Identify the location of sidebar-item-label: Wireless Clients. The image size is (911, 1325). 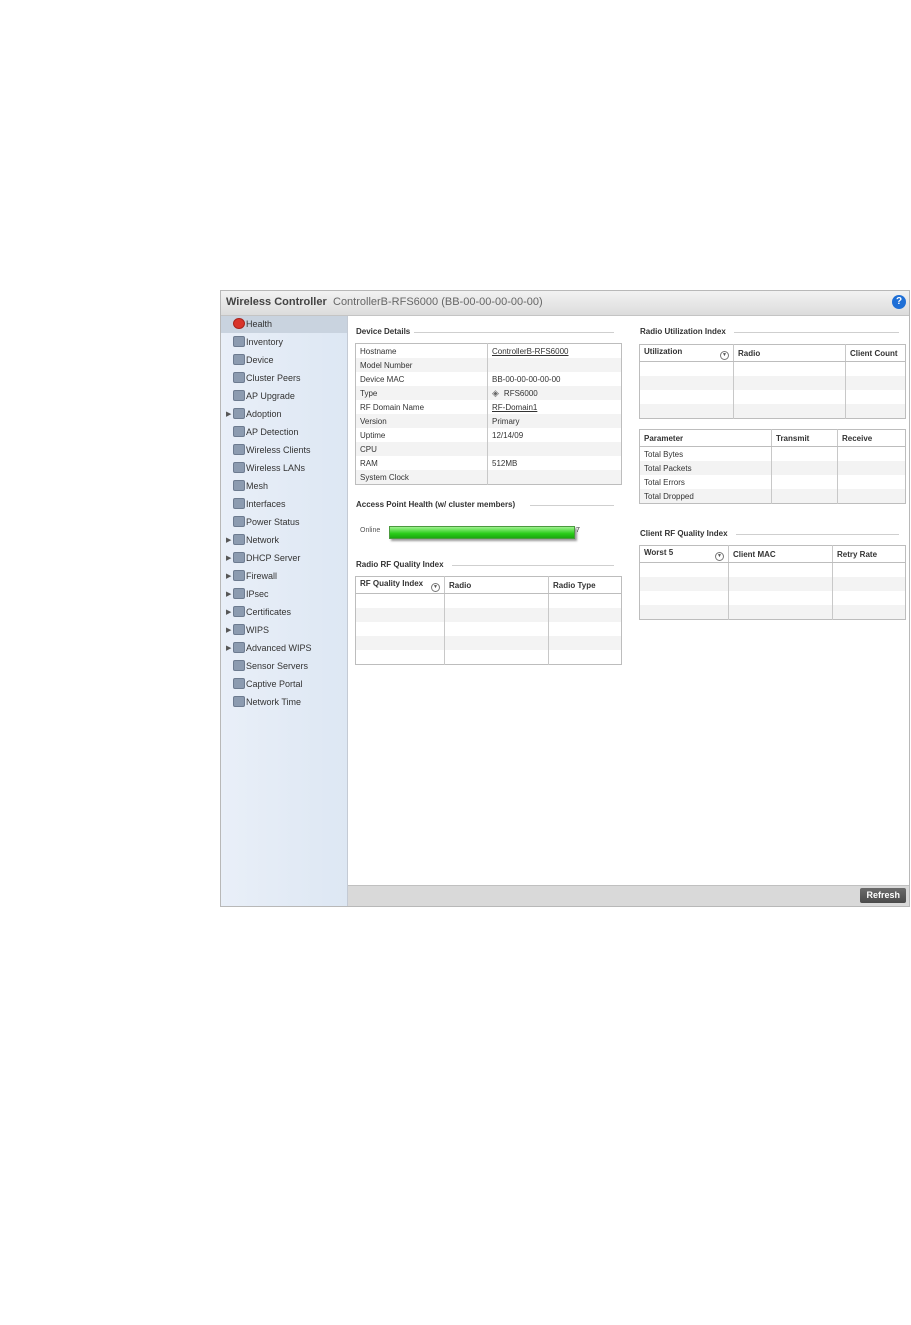
(278, 450).